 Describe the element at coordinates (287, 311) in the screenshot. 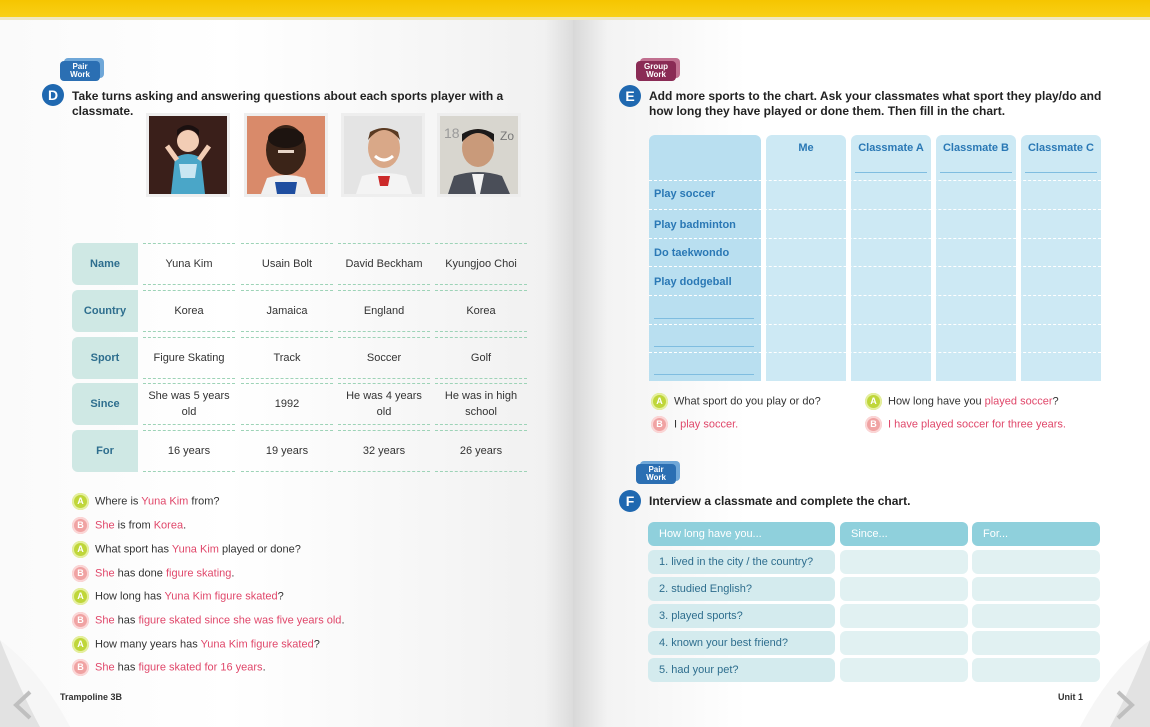

I see `table-cell: Jamaica` at that location.